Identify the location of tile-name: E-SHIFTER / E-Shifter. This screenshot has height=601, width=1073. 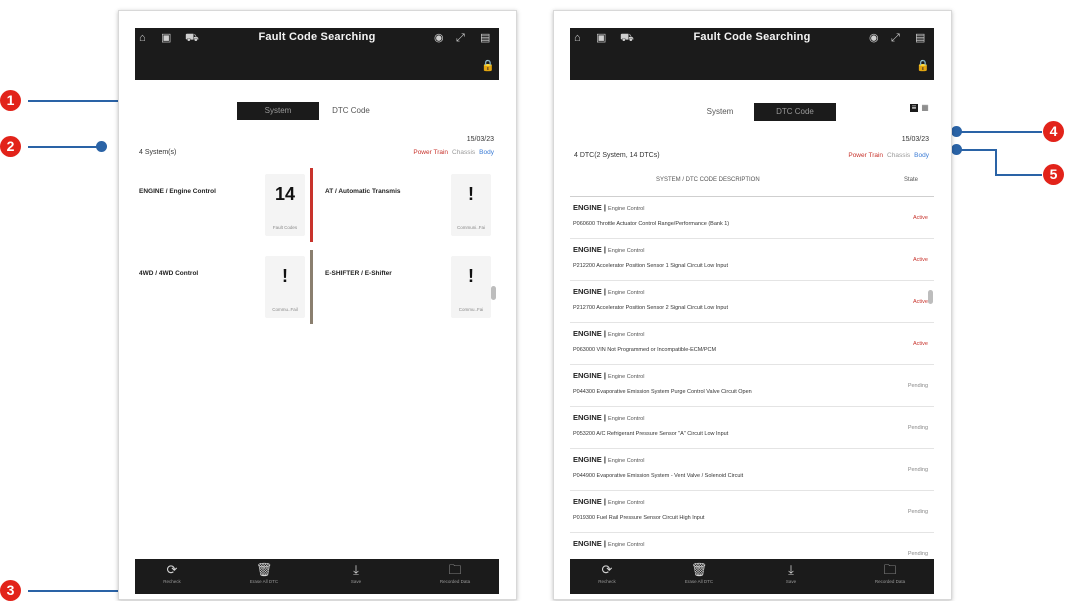
(358, 273).